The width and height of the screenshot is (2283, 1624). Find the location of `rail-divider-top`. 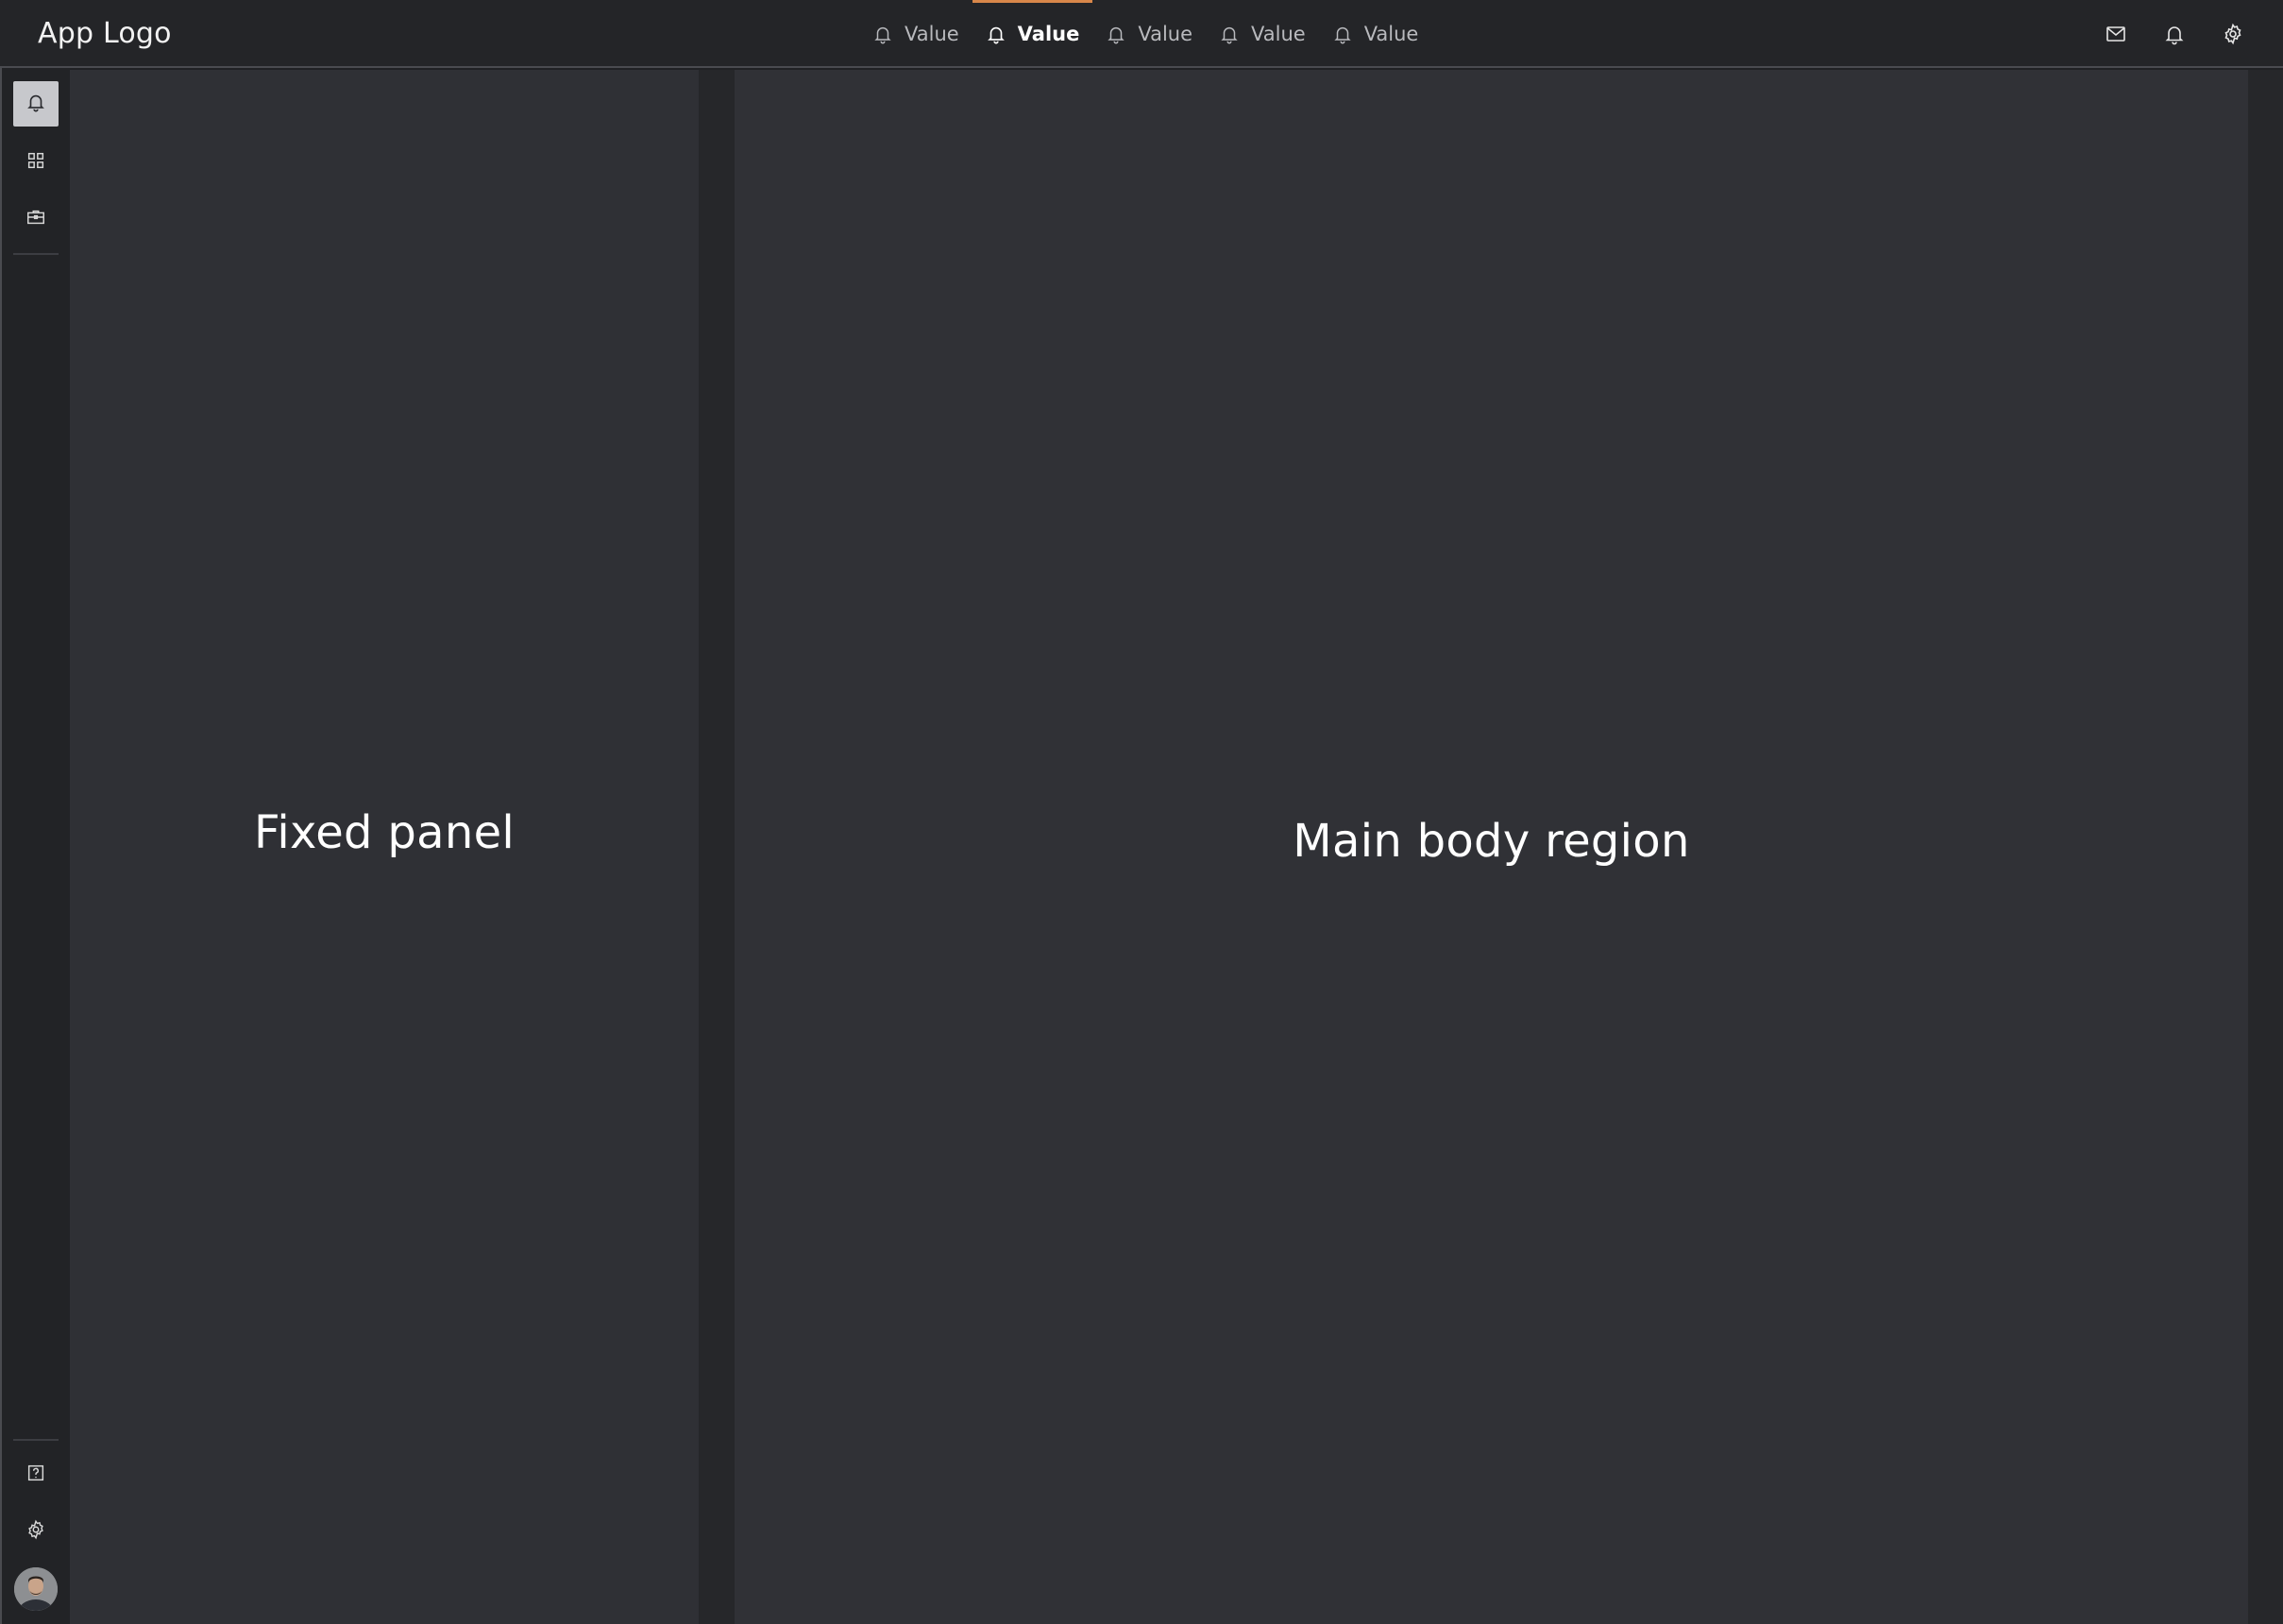

rail-divider-top is located at coordinates (36, 254).